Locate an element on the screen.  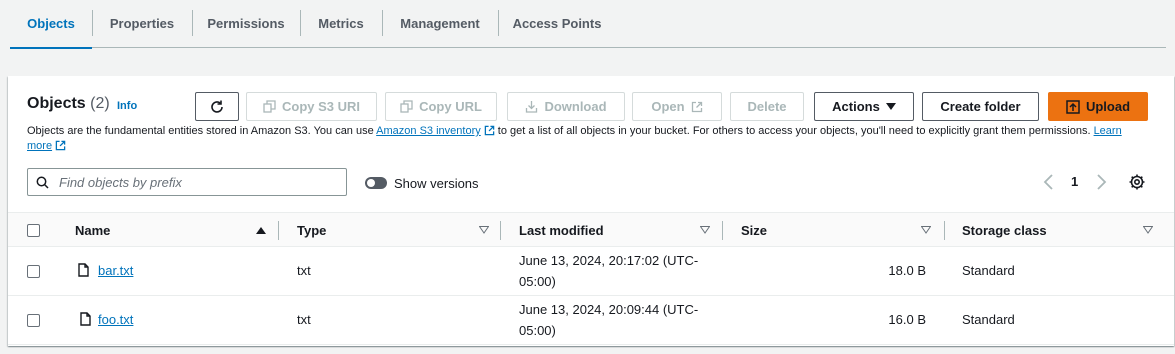
download-label: Download is located at coordinates (575, 106).